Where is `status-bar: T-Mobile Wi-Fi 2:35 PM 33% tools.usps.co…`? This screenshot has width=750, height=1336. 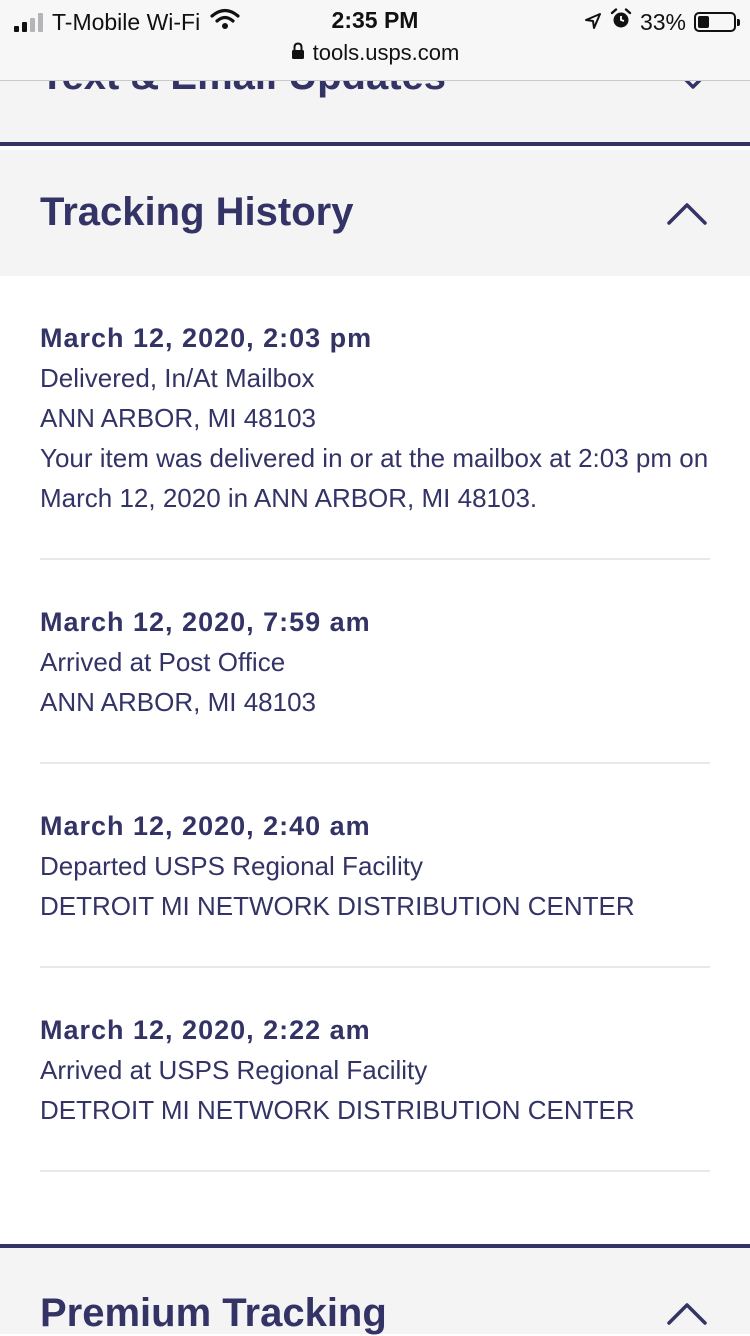 status-bar: T-Mobile Wi-Fi 2:35 PM 33% tools.usps.co… is located at coordinates (375, 40).